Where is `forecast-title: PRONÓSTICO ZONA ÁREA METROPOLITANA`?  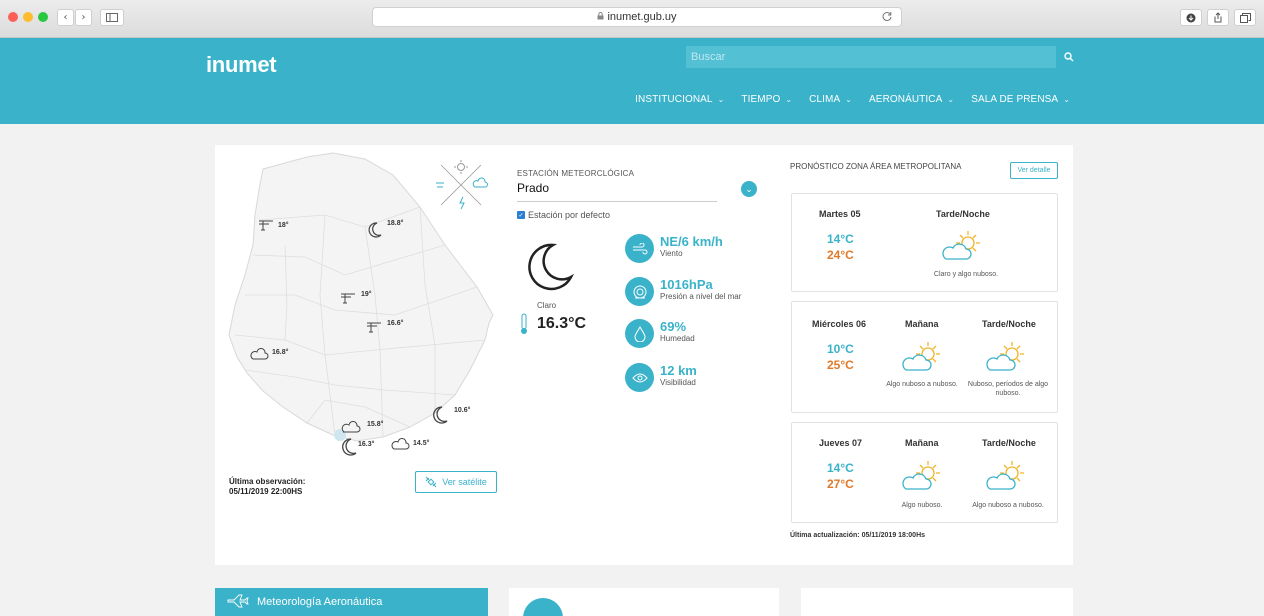
forecast-title: PRONÓSTICO ZONA ÁREA METROPOLITANA is located at coordinates (876, 166).